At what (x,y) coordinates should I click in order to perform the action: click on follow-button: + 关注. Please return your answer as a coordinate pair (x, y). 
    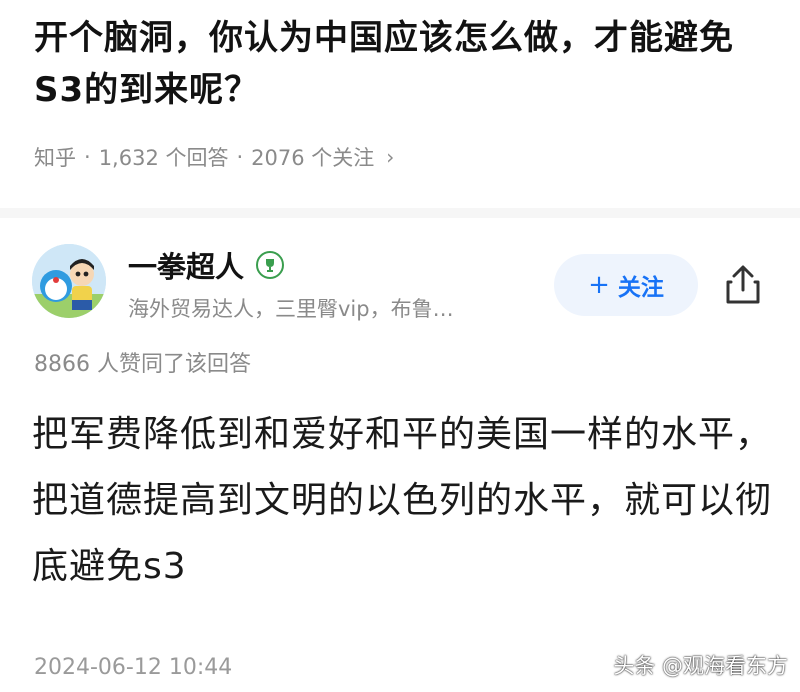
    Looking at the image, I should click on (626, 285).